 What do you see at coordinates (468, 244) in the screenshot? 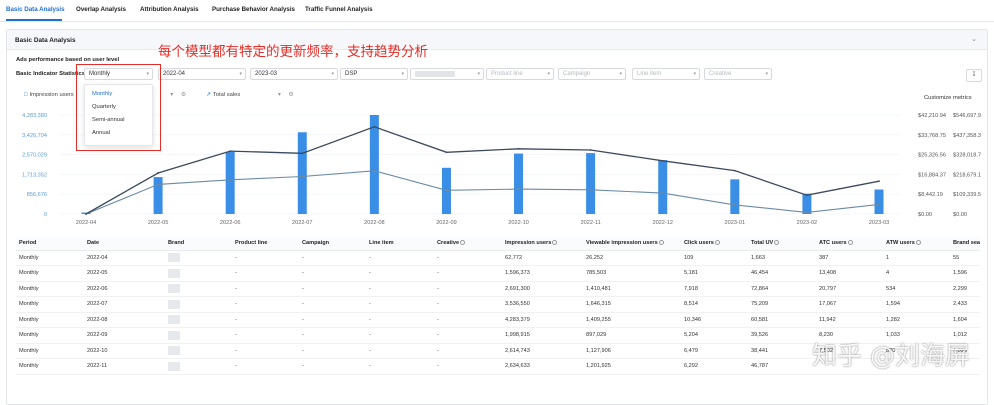
I see `column-header: Creative` at bounding box center [468, 244].